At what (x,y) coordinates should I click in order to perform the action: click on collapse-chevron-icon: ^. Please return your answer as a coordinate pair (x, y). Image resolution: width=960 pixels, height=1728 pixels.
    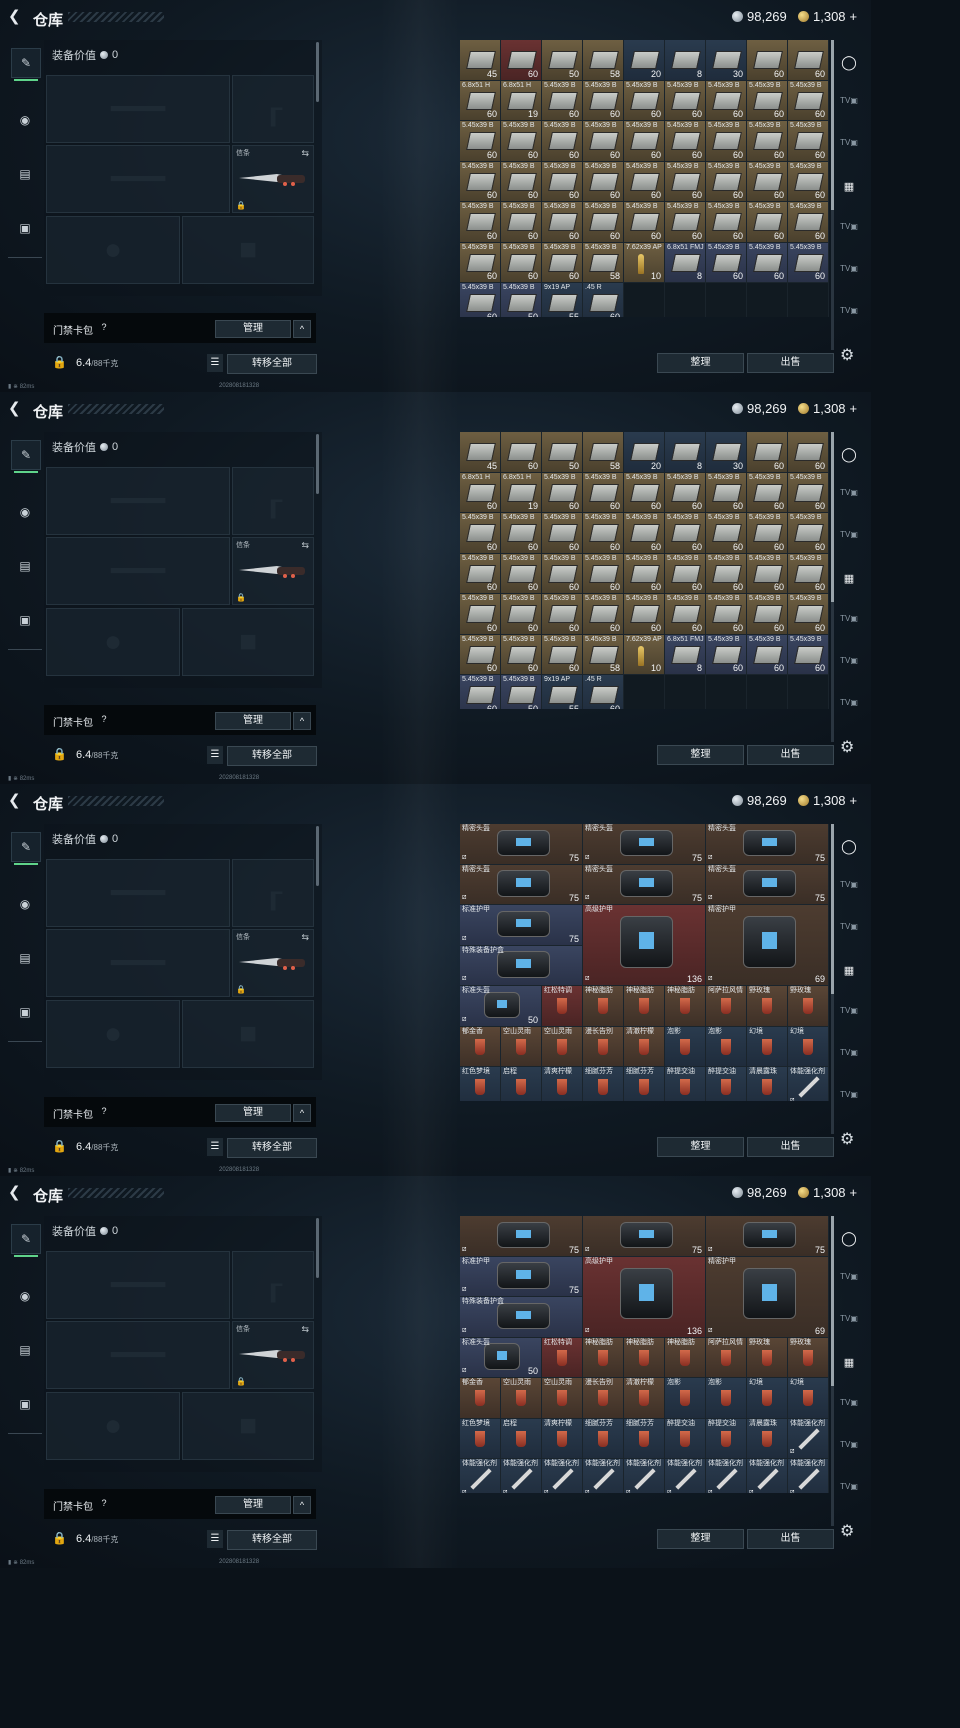
    Looking at the image, I should click on (302, 1113).